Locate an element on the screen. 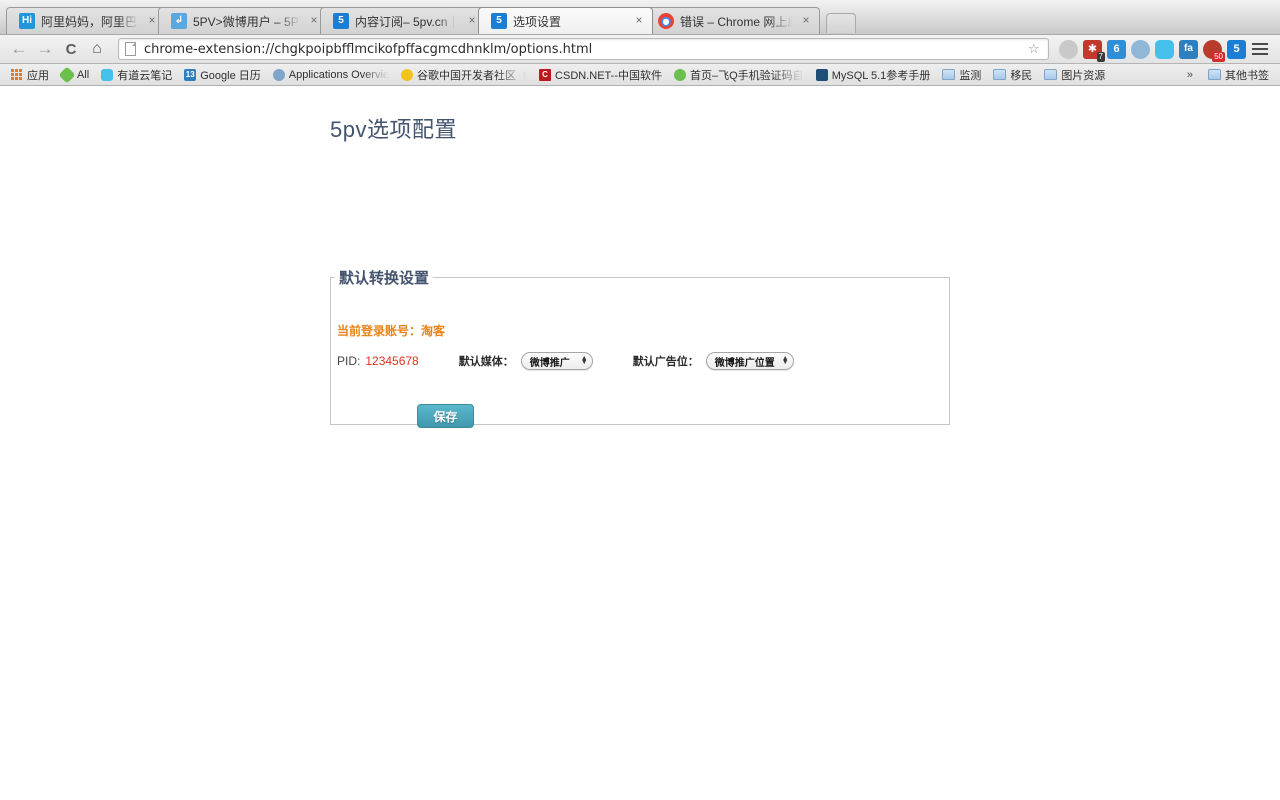 The image size is (1280, 800). bookmark-label: CSDN.NET--中国软件 is located at coordinates (608, 75).